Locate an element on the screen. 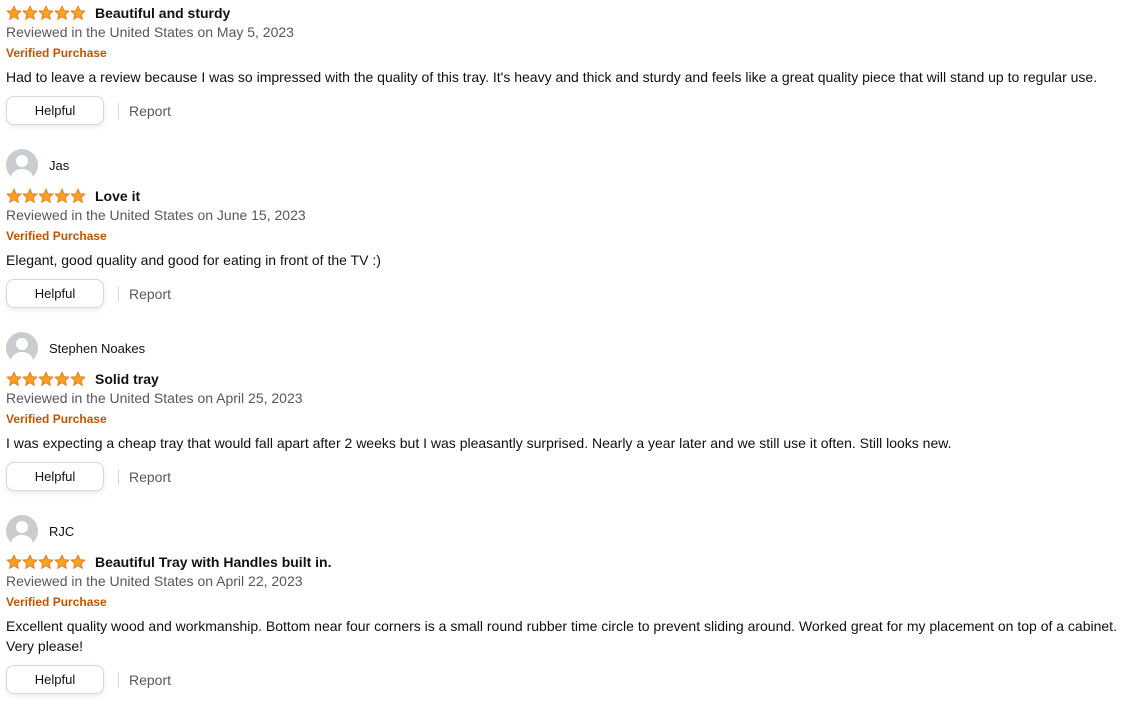 This screenshot has width=1131, height=706. review-title-row: Solid tray is located at coordinates (82, 379).